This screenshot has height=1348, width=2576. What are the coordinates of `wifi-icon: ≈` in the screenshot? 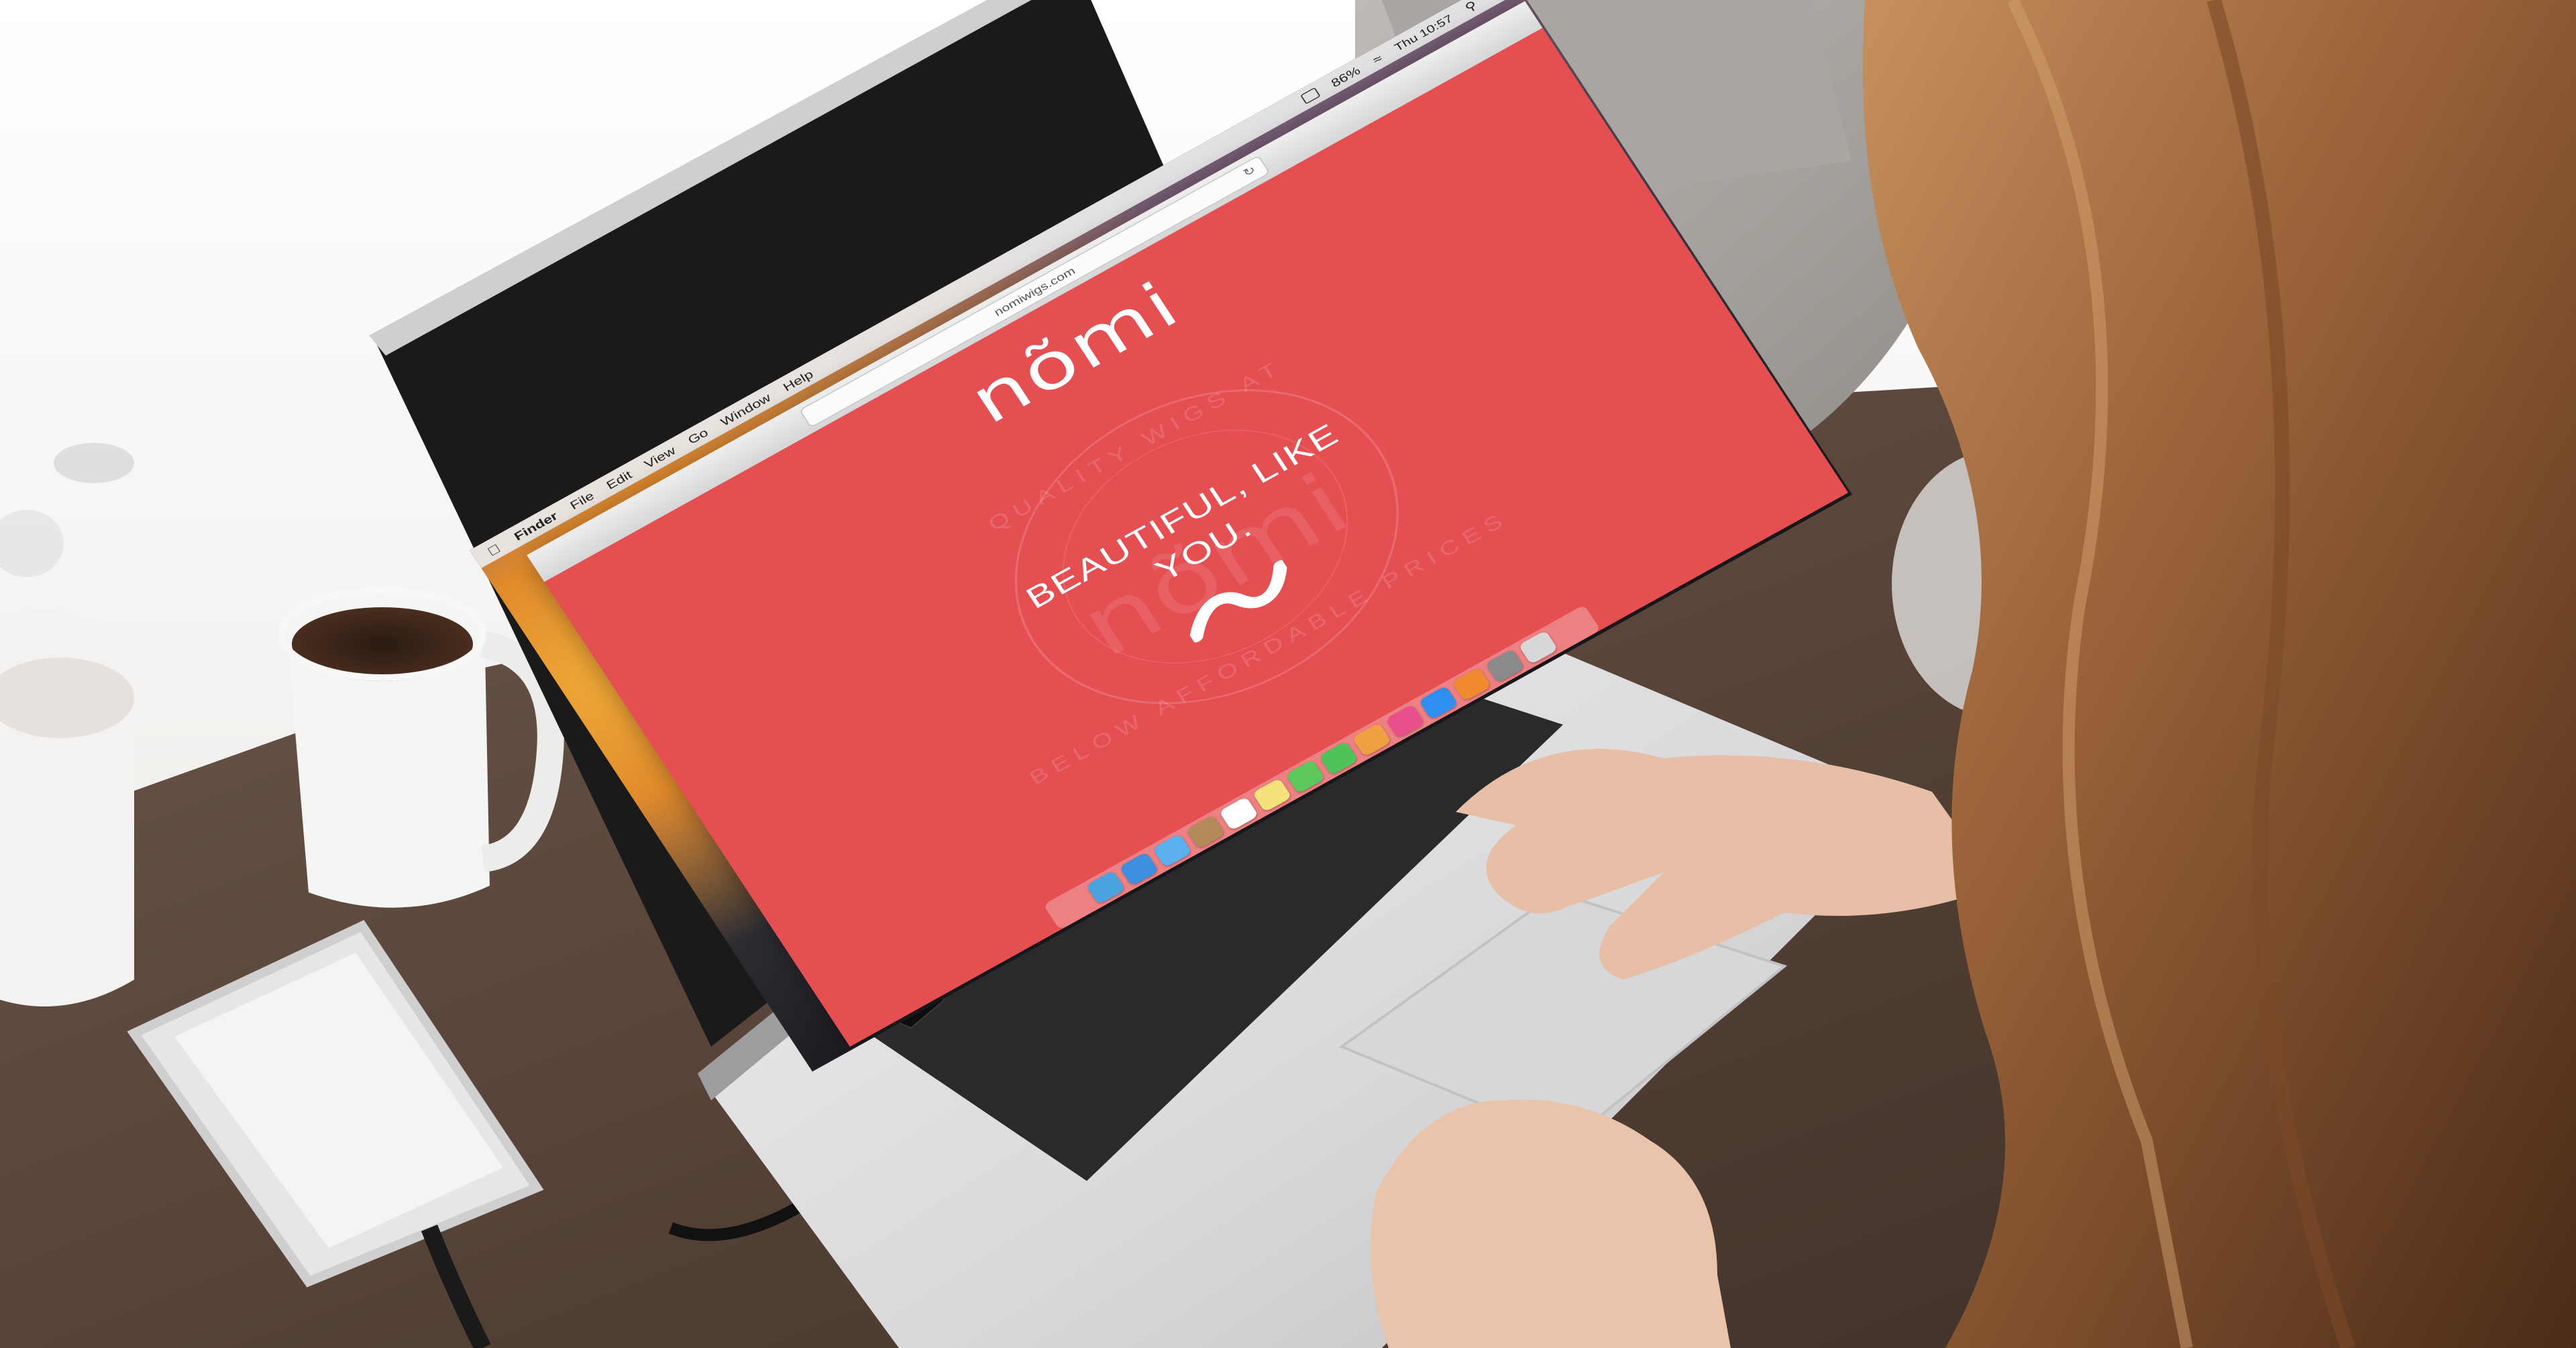 It's located at (1377, 59).